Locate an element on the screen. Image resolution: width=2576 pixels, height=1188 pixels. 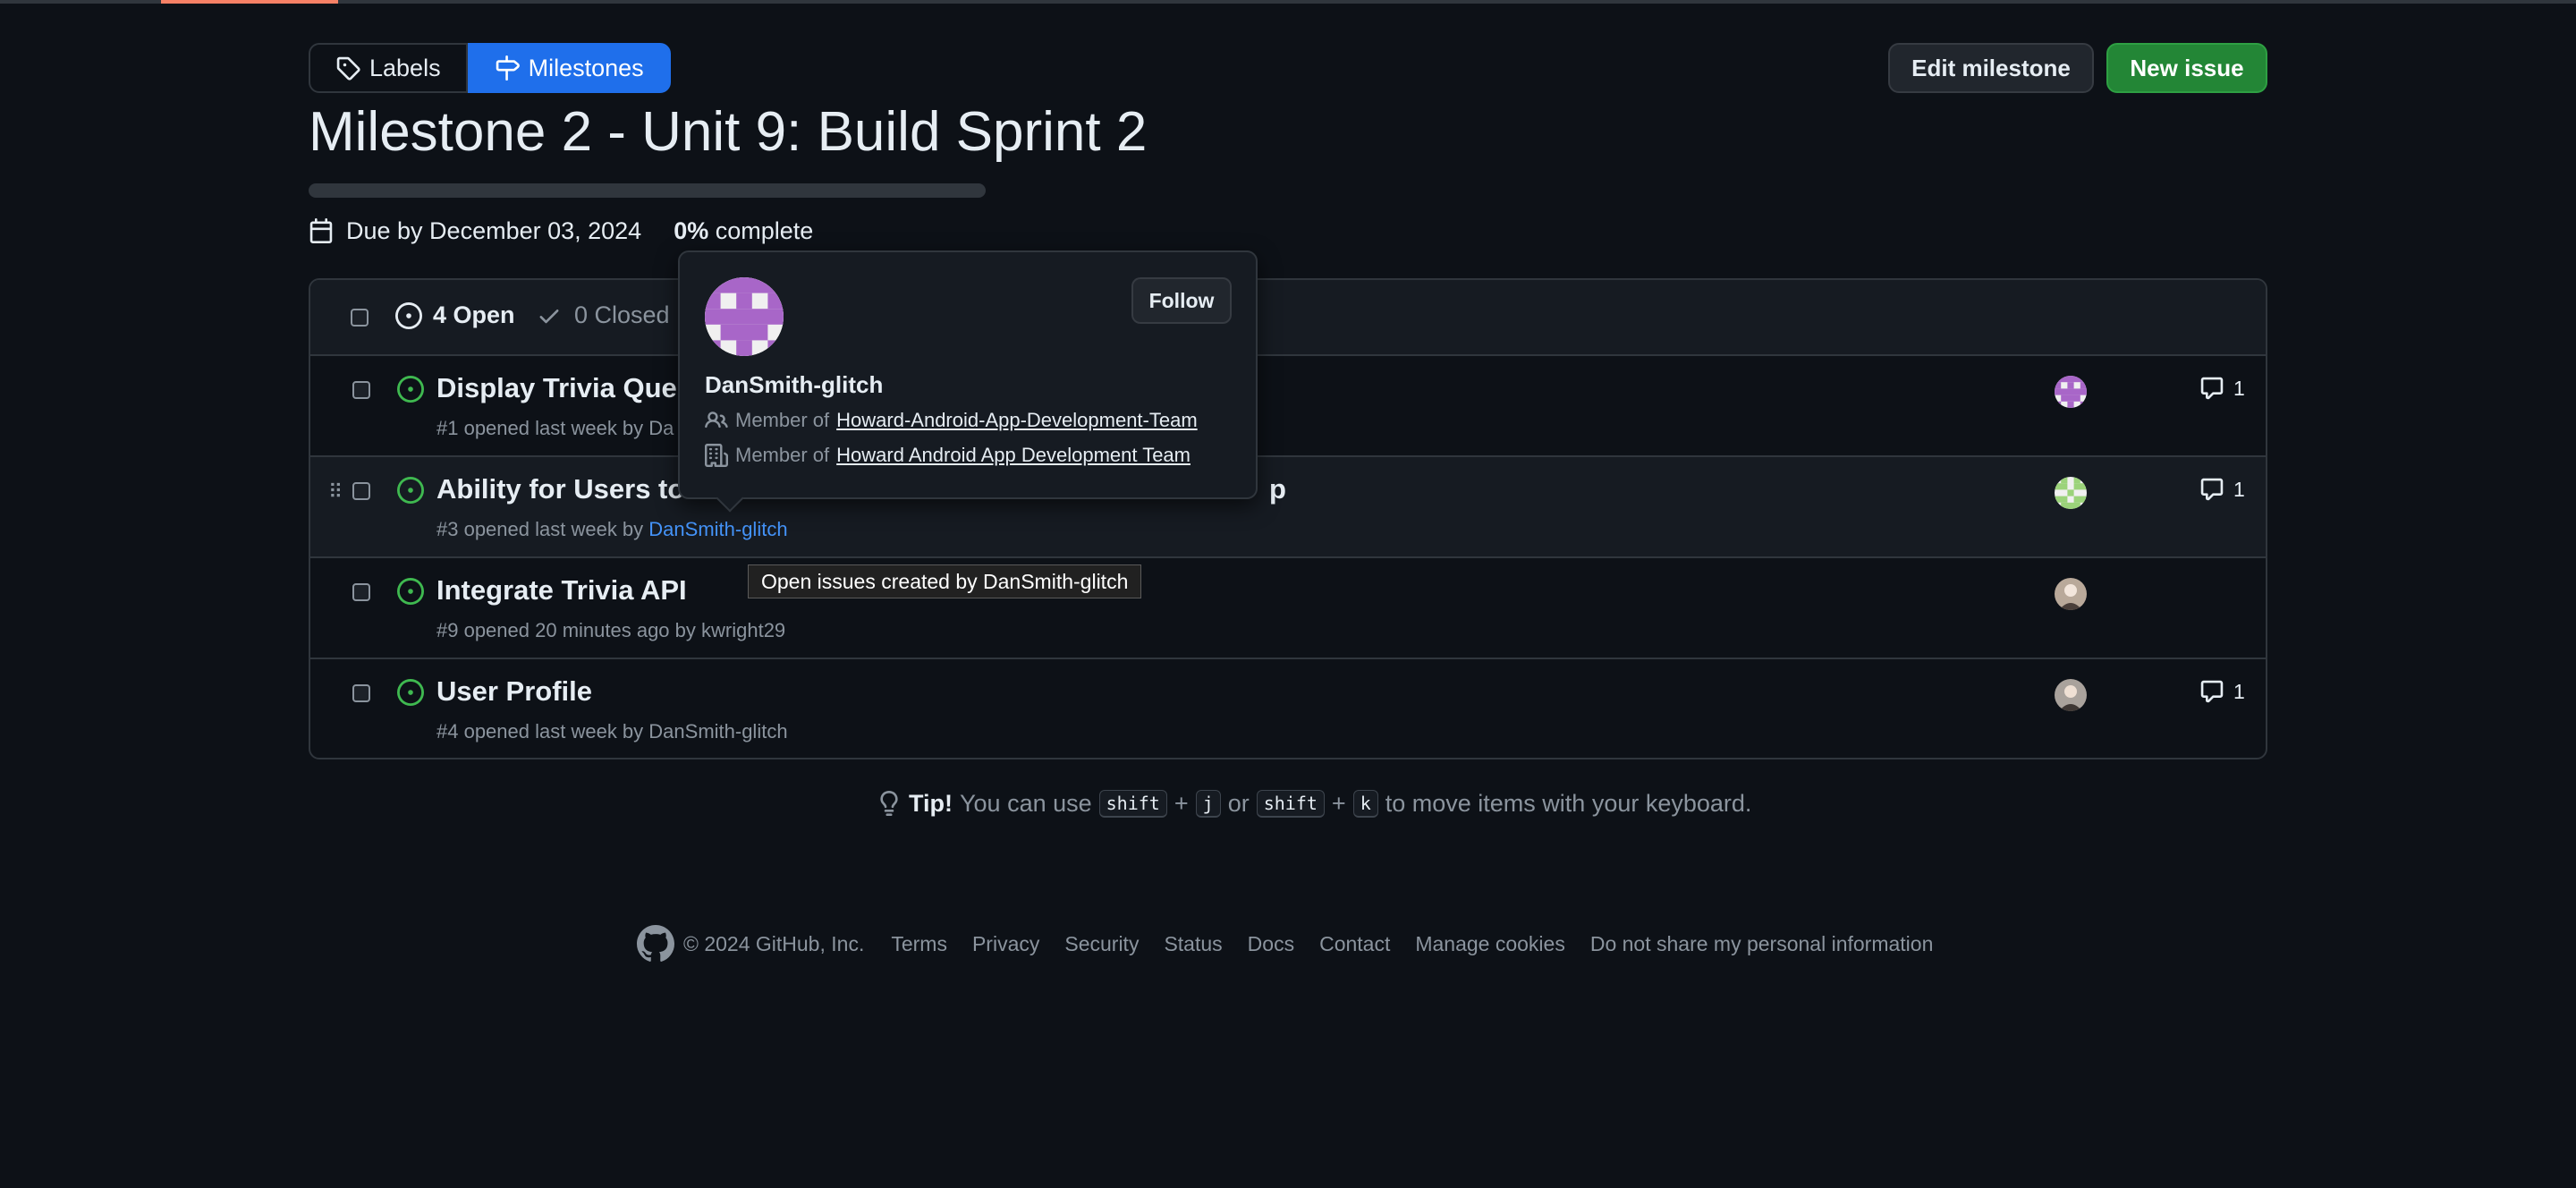
edit-milestone-button: Edit milestone is located at coordinates (1991, 68).